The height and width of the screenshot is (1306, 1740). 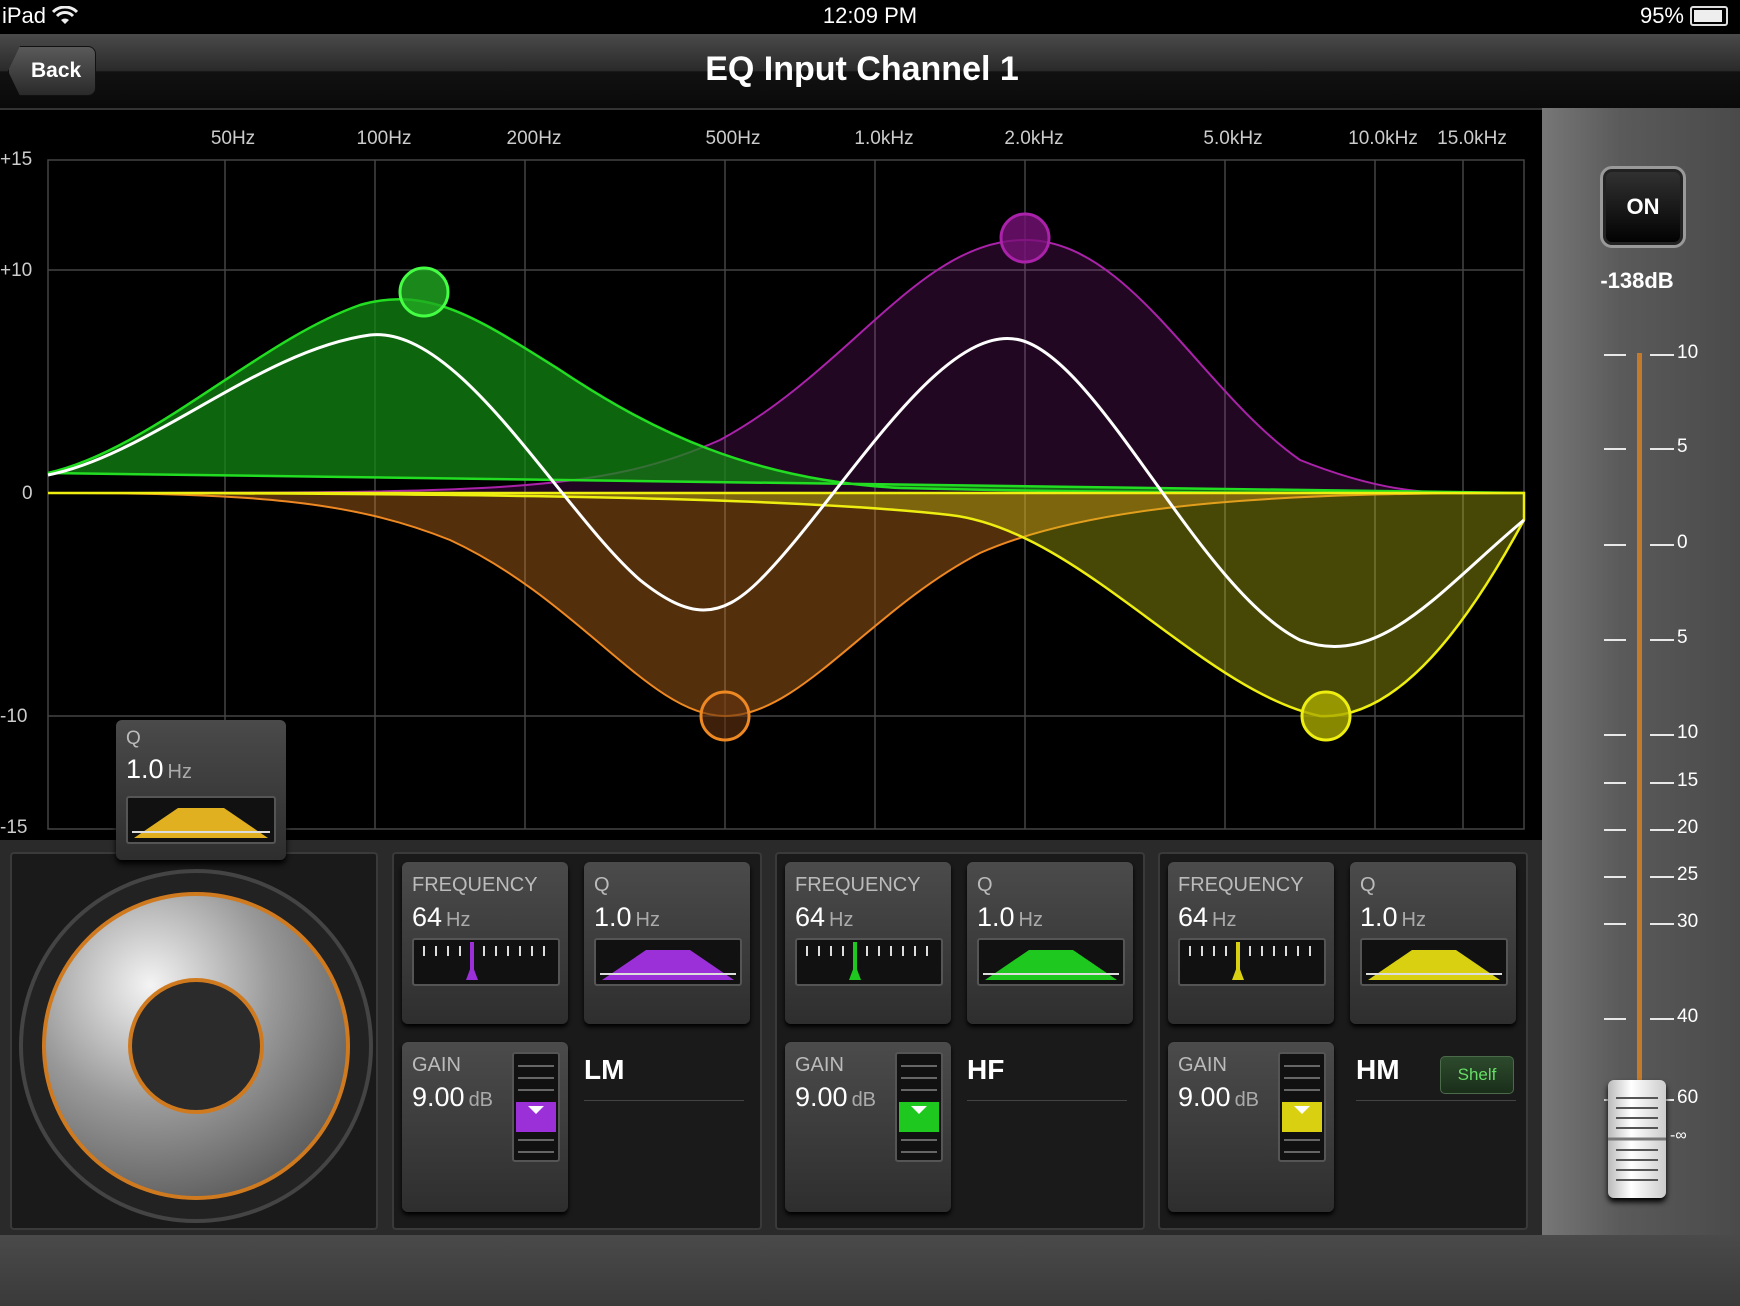 I want to click on clock: 12:09 PM, so click(x=870, y=15).